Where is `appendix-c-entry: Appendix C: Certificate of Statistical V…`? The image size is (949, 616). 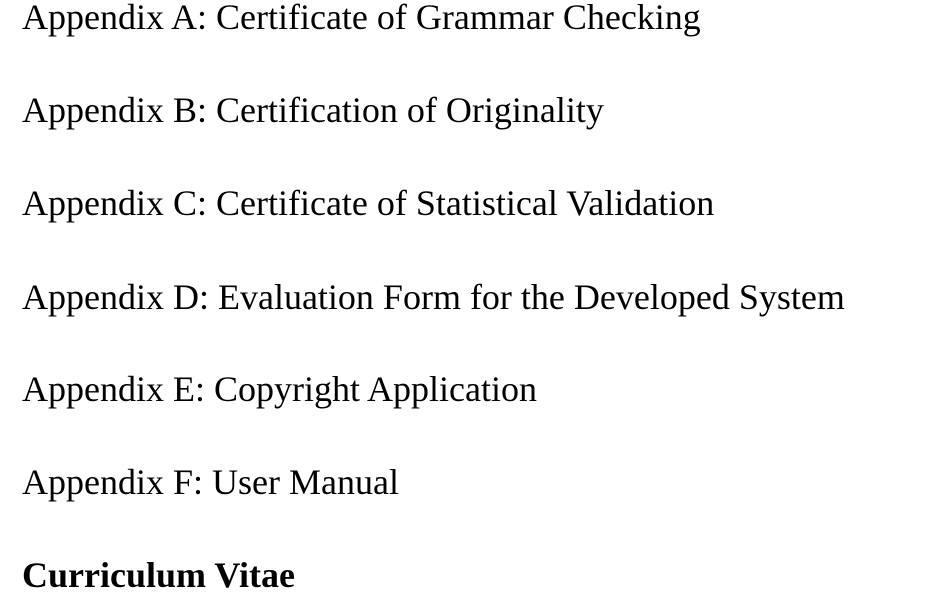 appendix-c-entry: Appendix C: Certificate of Statistical V… is located at coordinates (368, 203).